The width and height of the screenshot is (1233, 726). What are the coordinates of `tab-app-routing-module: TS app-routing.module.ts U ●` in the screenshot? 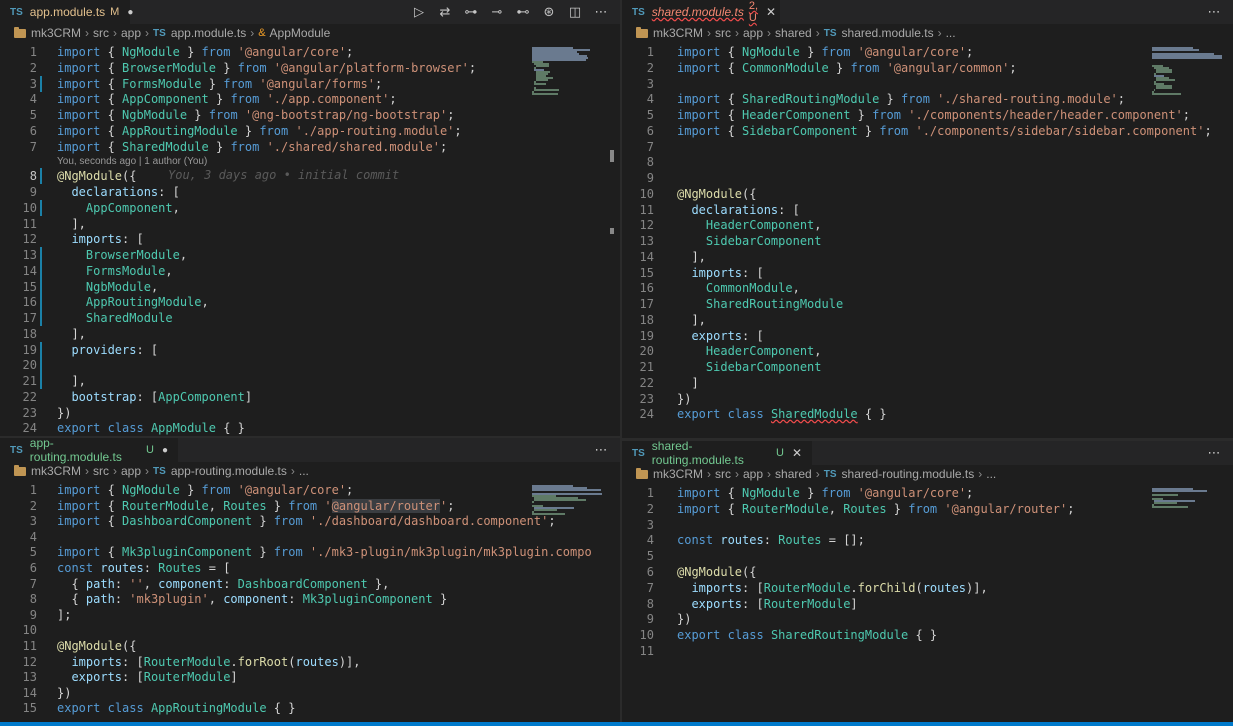 It's located at (89, 451).